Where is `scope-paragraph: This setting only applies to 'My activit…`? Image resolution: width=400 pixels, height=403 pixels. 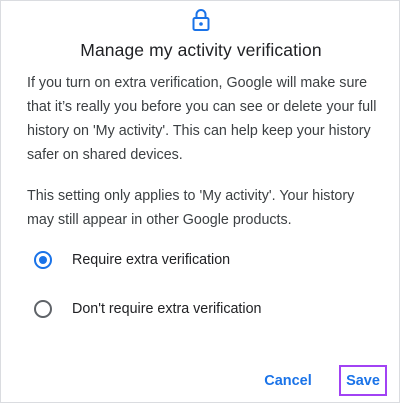
scope-paragraph: This setting only applies to 'My activit… is located at coordinates (191, 208).